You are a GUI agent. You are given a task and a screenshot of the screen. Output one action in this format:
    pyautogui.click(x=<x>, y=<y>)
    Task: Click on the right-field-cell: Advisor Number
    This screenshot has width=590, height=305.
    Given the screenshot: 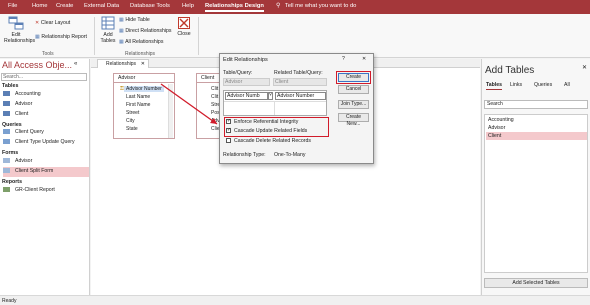 What is the action you would take?
    pyautogui.click(x=300, y=96)
    